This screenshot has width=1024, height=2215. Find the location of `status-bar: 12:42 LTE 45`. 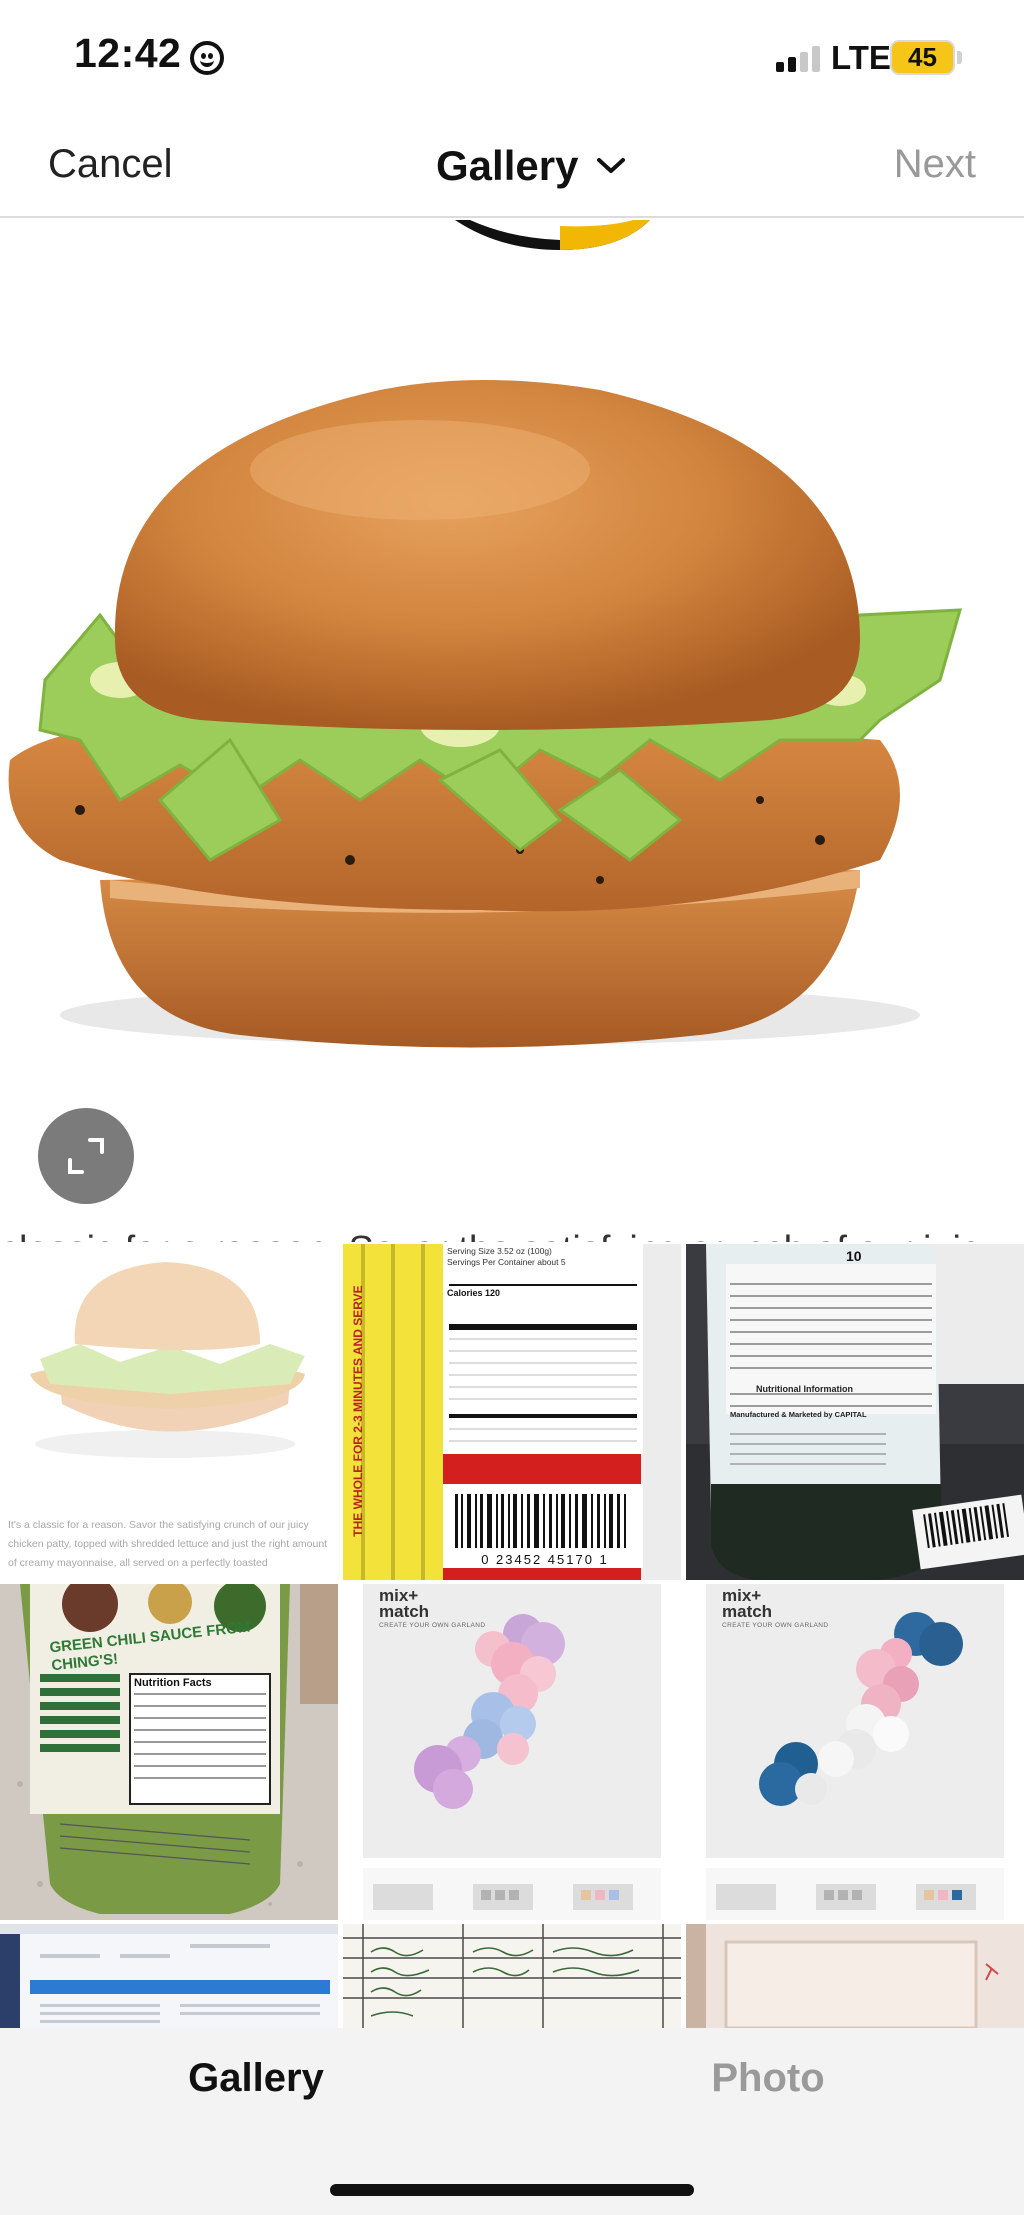

status-bar: 12:42 LTE 45 is located at coordinates (512, 59).